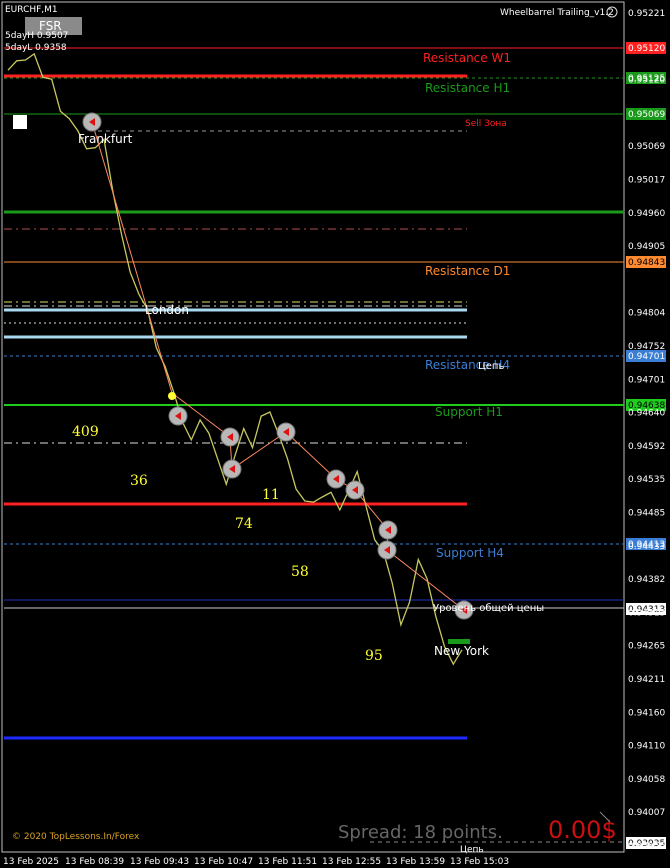 The width and height of the screenshot is (670, 868). What do you see at coordinates (20, 122) in the screenshot?
I see `white-square-marker` at bounding box center [20, 122].